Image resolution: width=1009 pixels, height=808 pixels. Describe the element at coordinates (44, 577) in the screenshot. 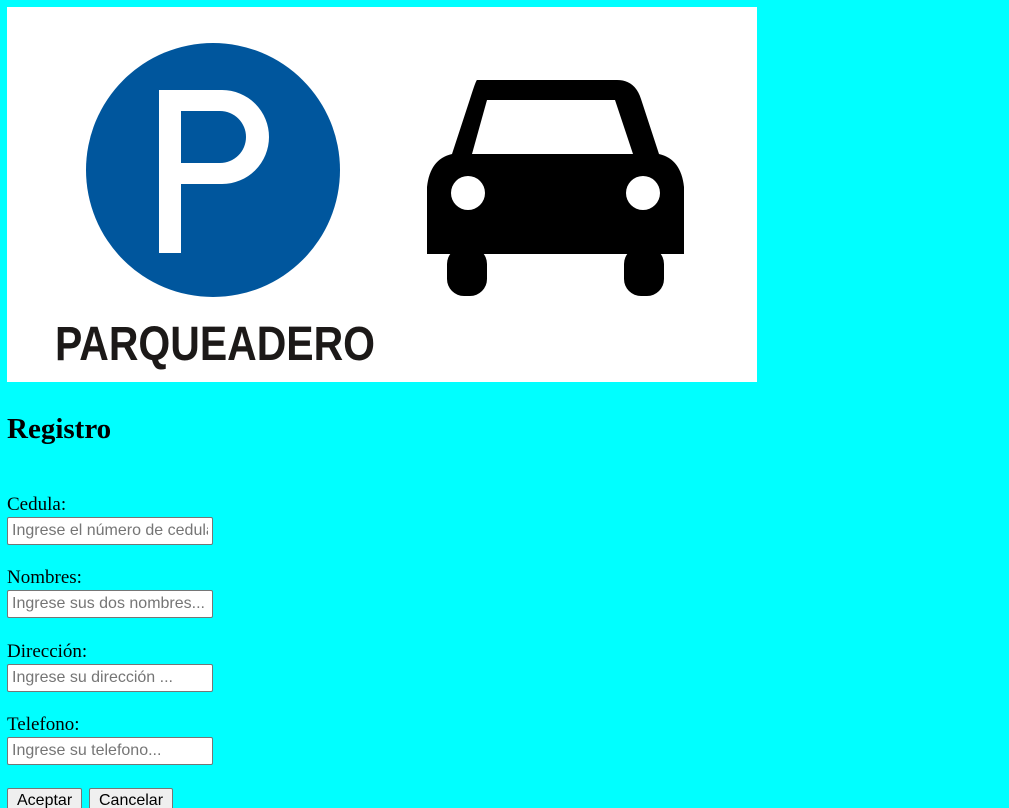

I see `nombres-label: Nombres:` at that location.